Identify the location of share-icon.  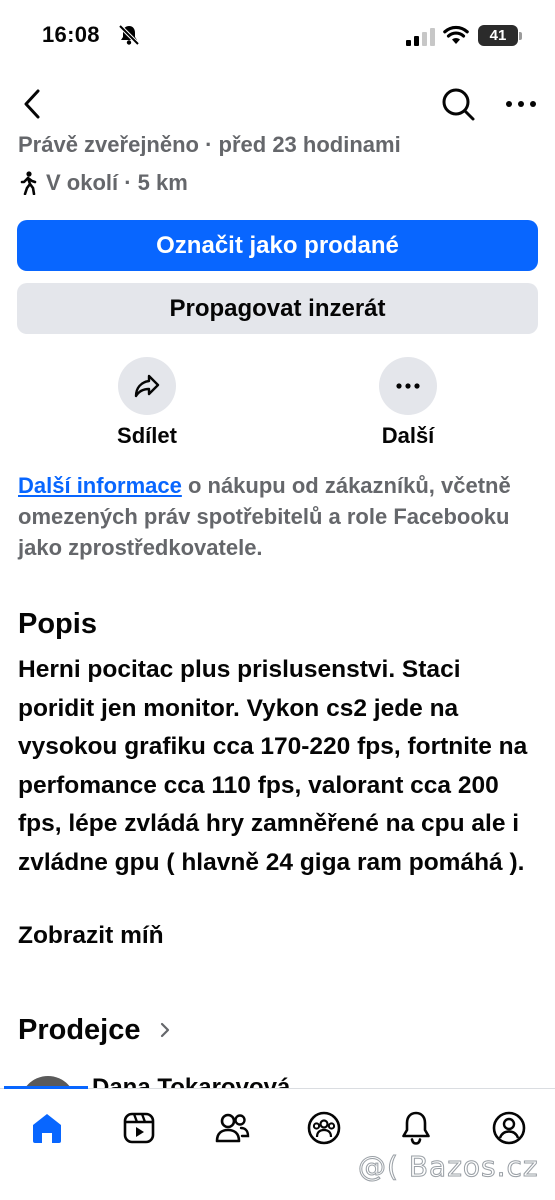
(147, 386).